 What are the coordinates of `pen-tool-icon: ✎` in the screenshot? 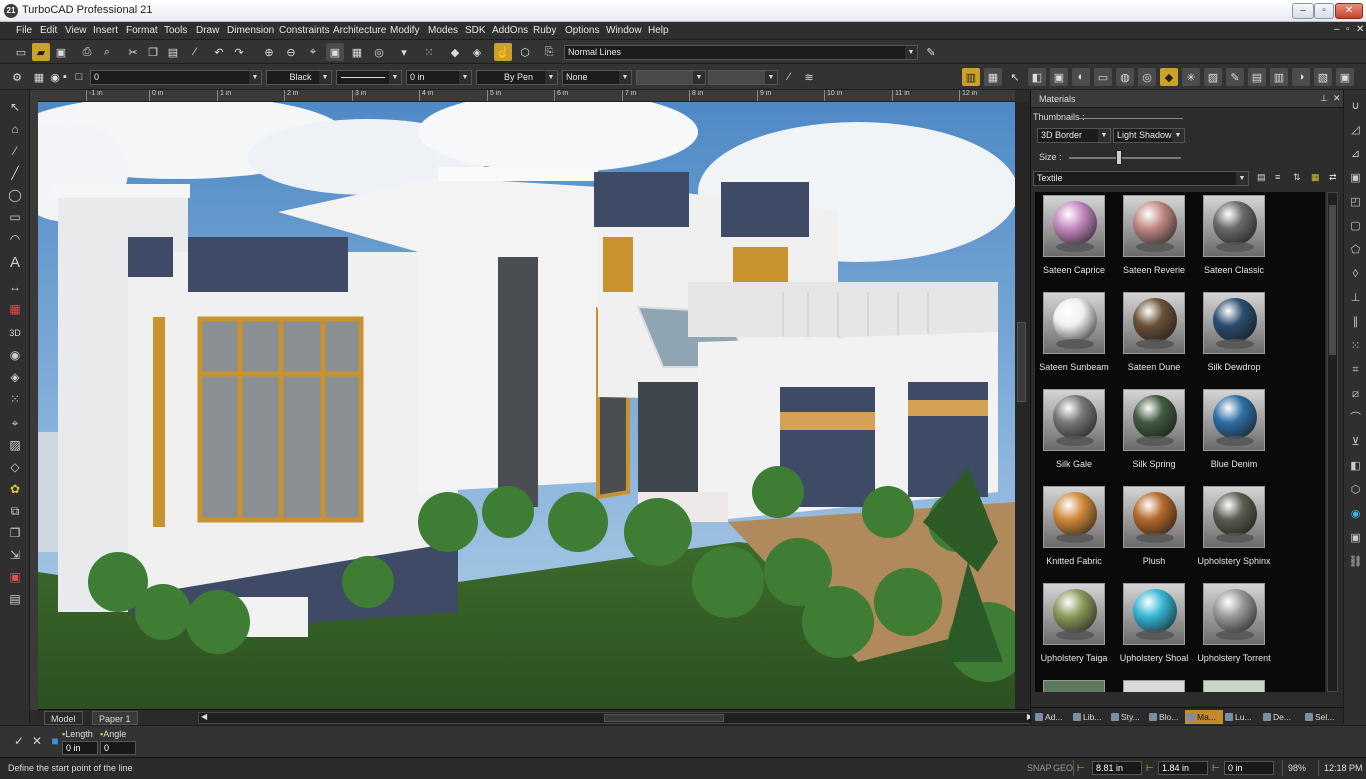 It's located at (1235, 77).